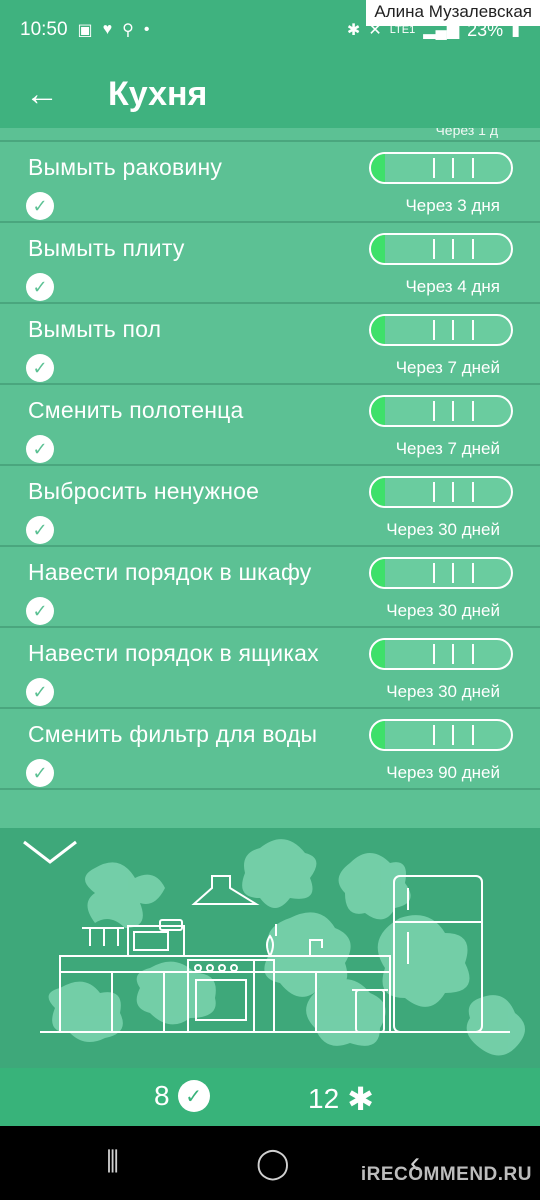 The height and width of the screenshot is (1200, 540). What do you see at coordinates (162, 1095) in the screenshot?
I see `done-count: 8` at bounding box center [162, 1095].